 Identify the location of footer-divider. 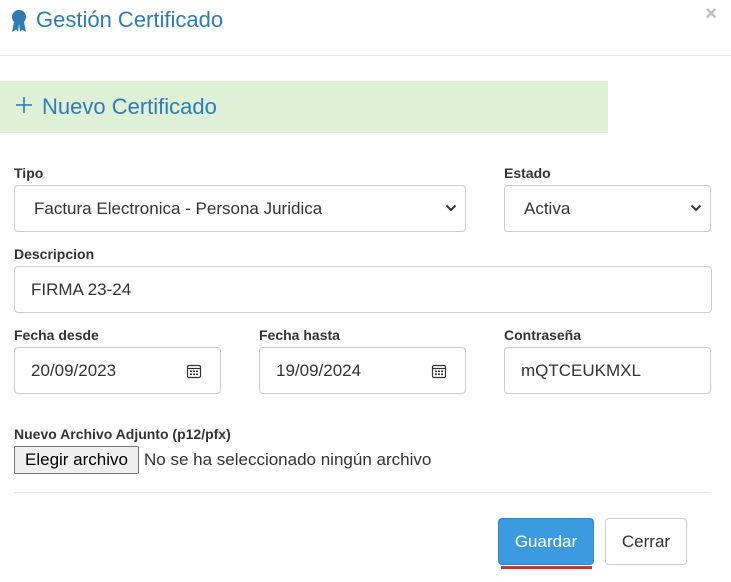
(362, 492).